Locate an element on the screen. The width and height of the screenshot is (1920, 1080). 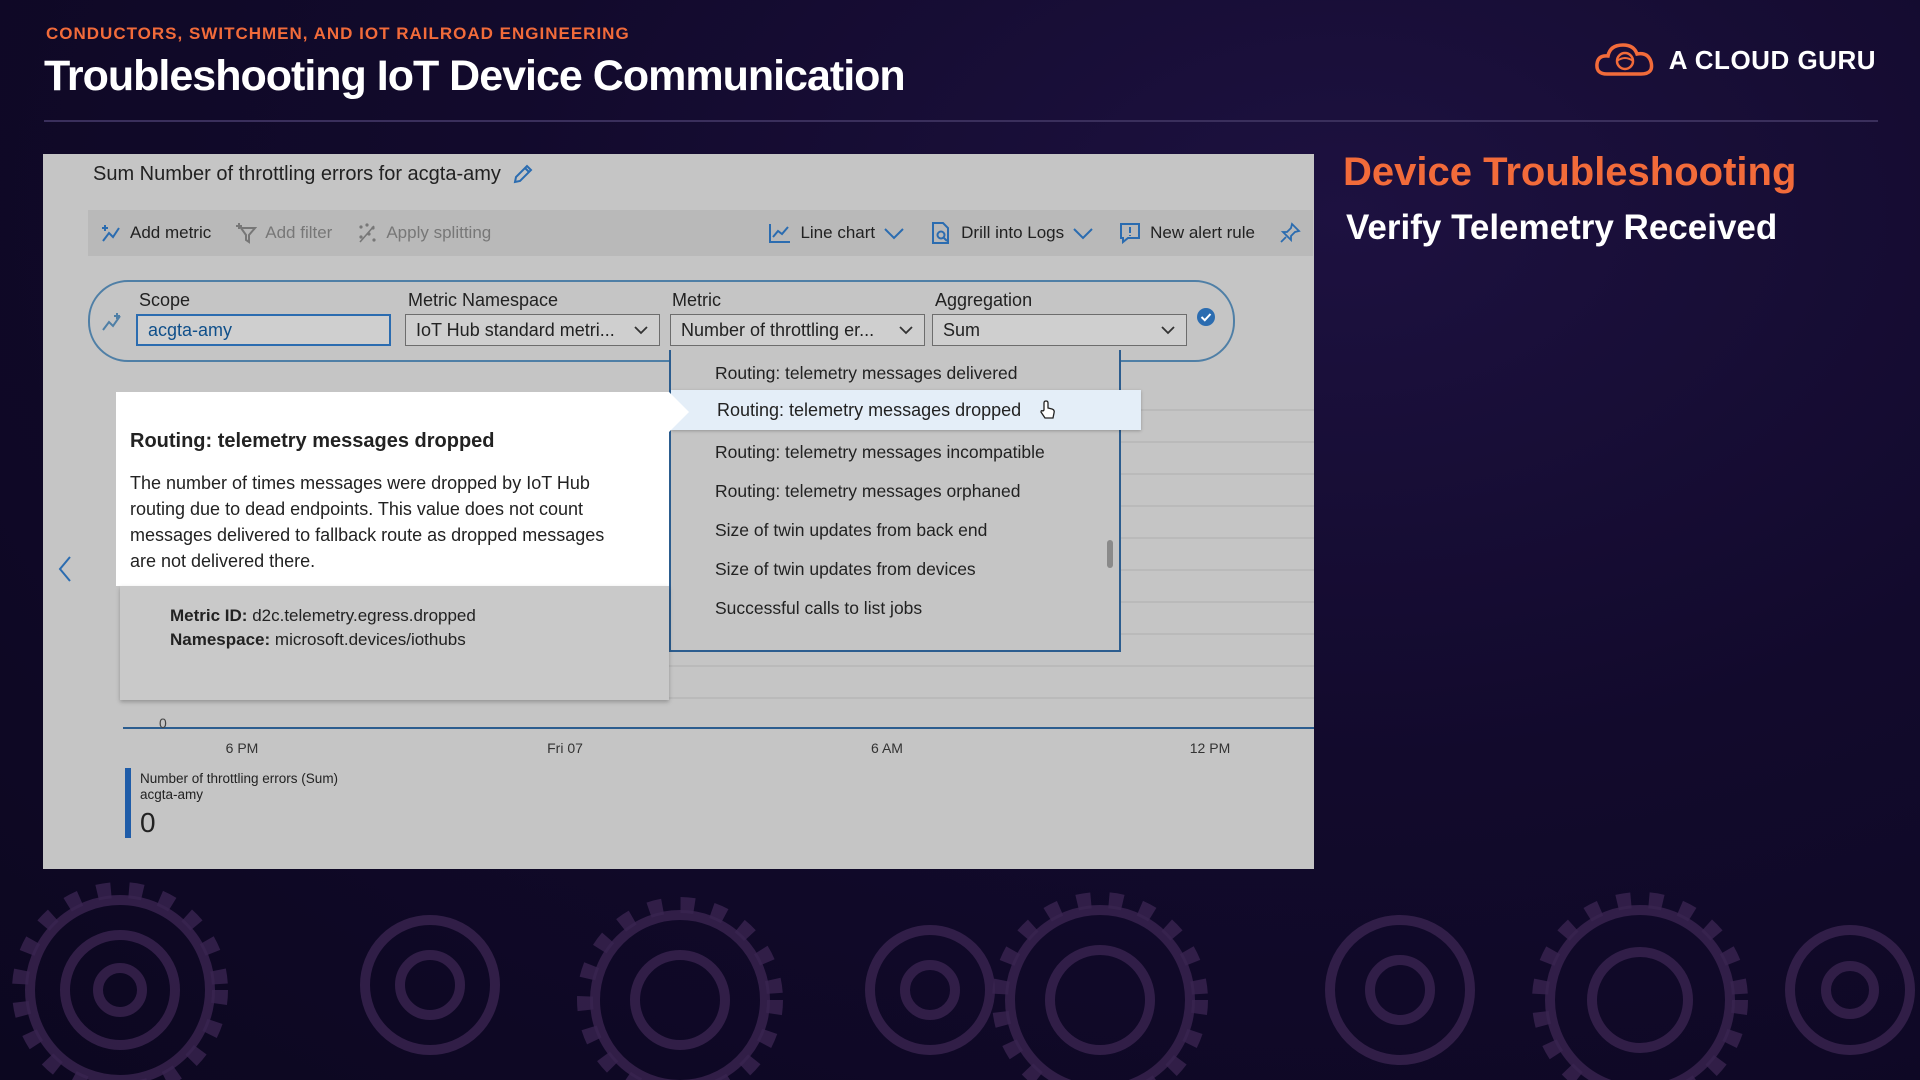
namespace-meta-value: microsoft.devices/iothubs is located at coordinates (370, 639).